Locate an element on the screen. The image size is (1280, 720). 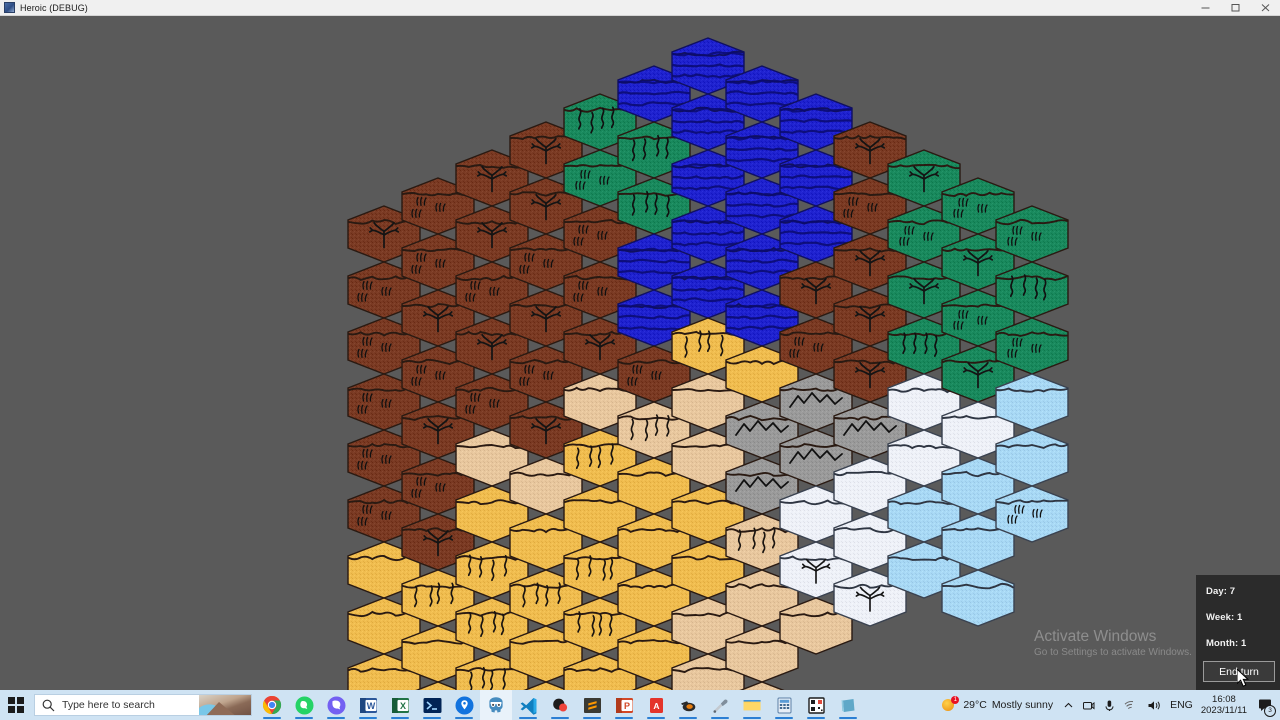
microphone-icon is located at coordinates (1109, 705).